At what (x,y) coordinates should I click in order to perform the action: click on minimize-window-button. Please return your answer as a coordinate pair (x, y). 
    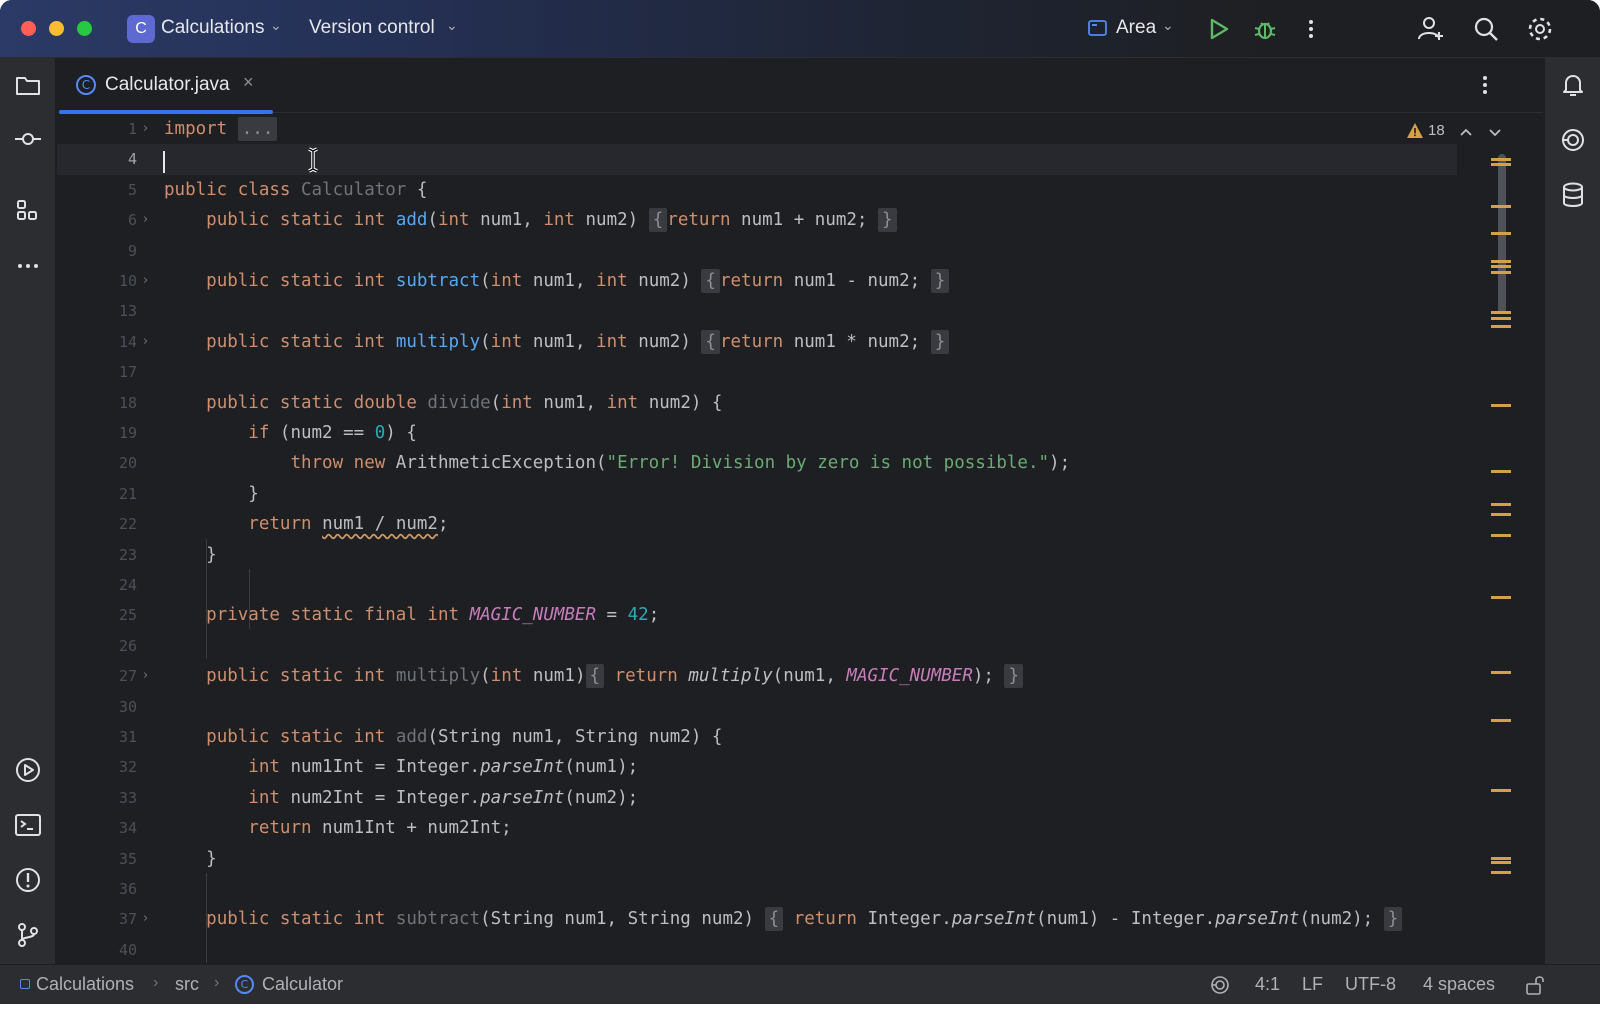
    Looking at the image, I should click on (56, 28).